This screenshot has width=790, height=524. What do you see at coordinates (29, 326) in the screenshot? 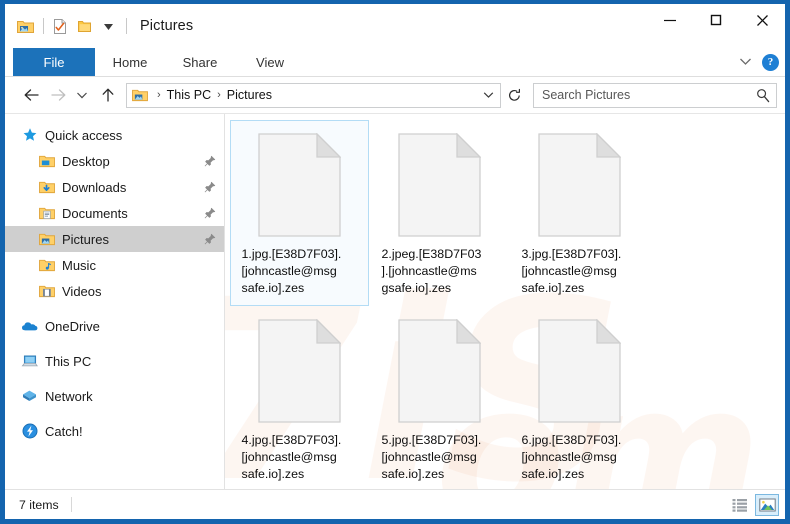
I see `onedrive-cloud-icon` at bounding box center [29, 326].